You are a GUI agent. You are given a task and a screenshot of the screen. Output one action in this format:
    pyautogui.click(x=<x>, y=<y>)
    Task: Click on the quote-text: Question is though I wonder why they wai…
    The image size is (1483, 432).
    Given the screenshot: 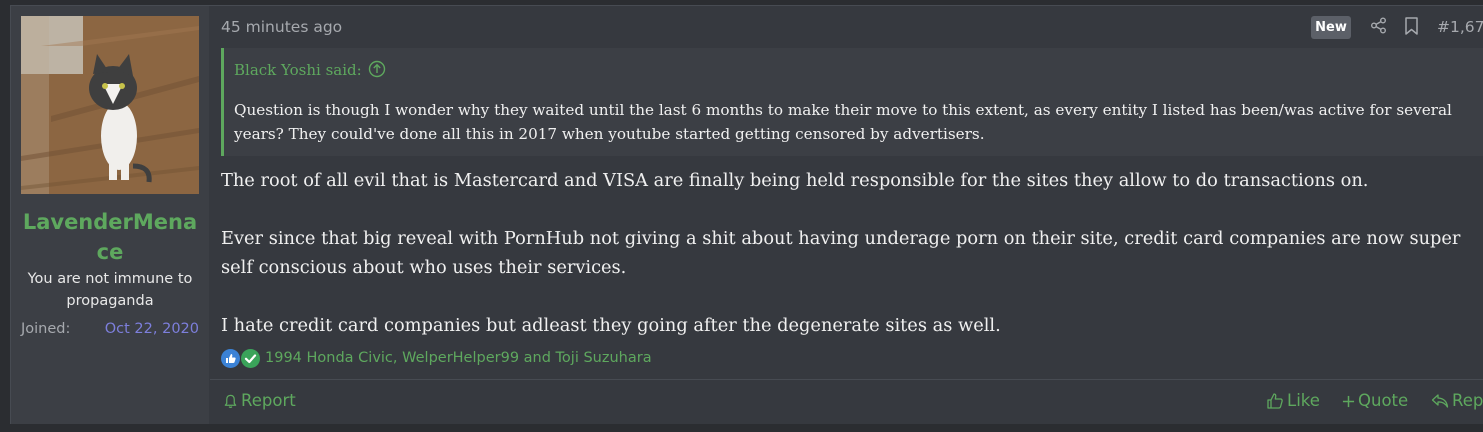 What is the action you would take?
    pyautogui.click(x=843, y=122)
    